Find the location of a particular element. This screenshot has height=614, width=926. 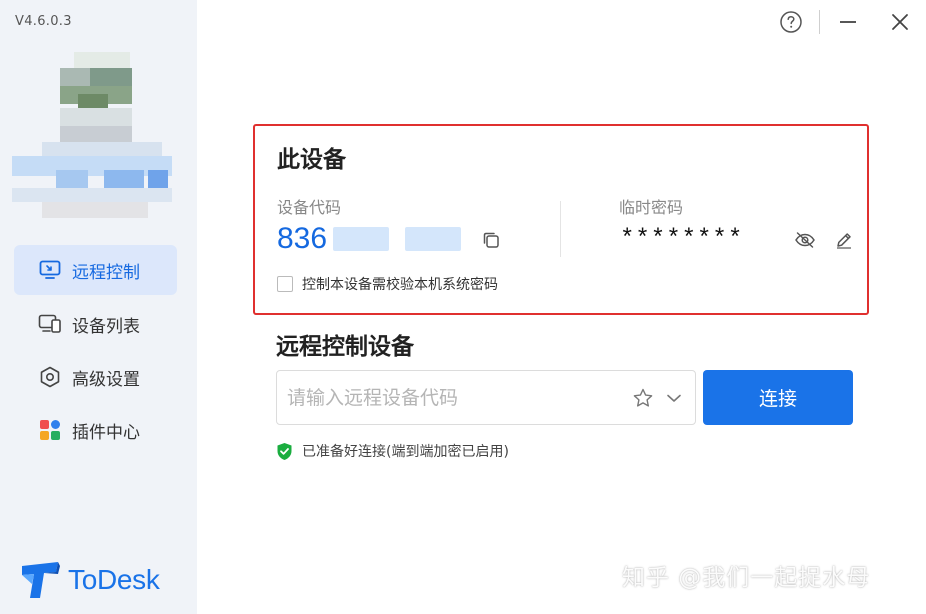

watermark: 知乎 @我们一起捉水母 is located at coordinates (746, 578).